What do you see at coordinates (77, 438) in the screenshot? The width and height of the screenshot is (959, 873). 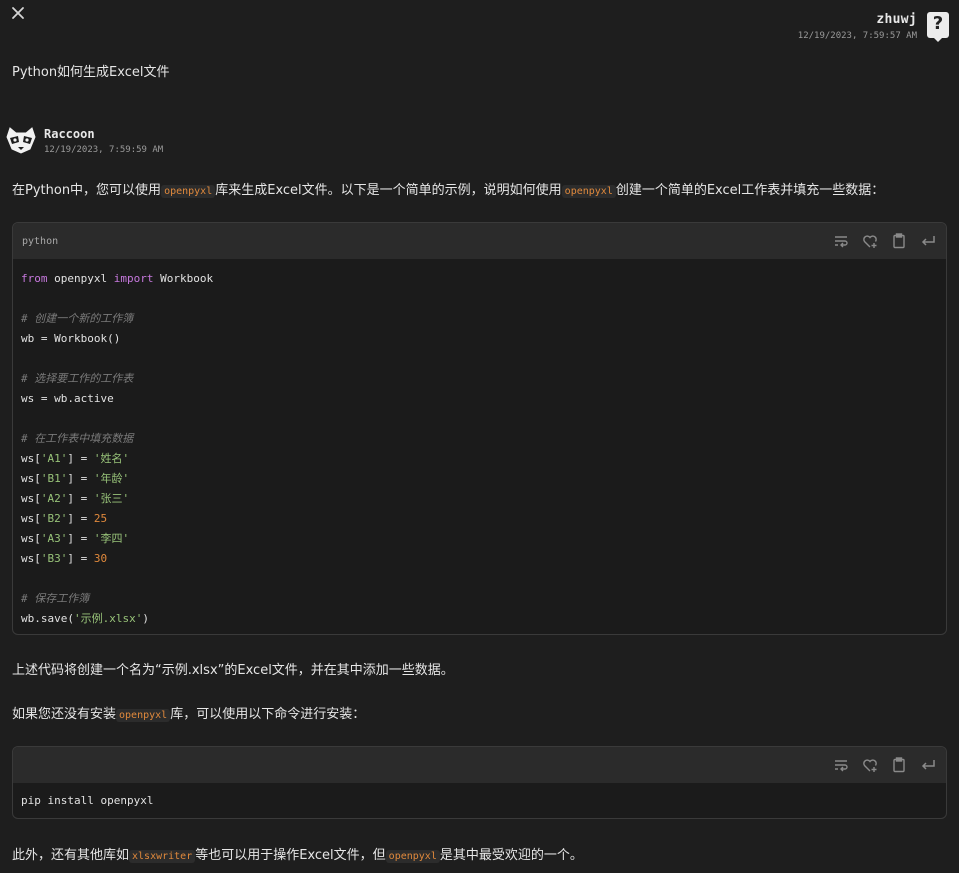 I see `code-comment: # 在工作表中填充数据` at bounding box center [77, 438].